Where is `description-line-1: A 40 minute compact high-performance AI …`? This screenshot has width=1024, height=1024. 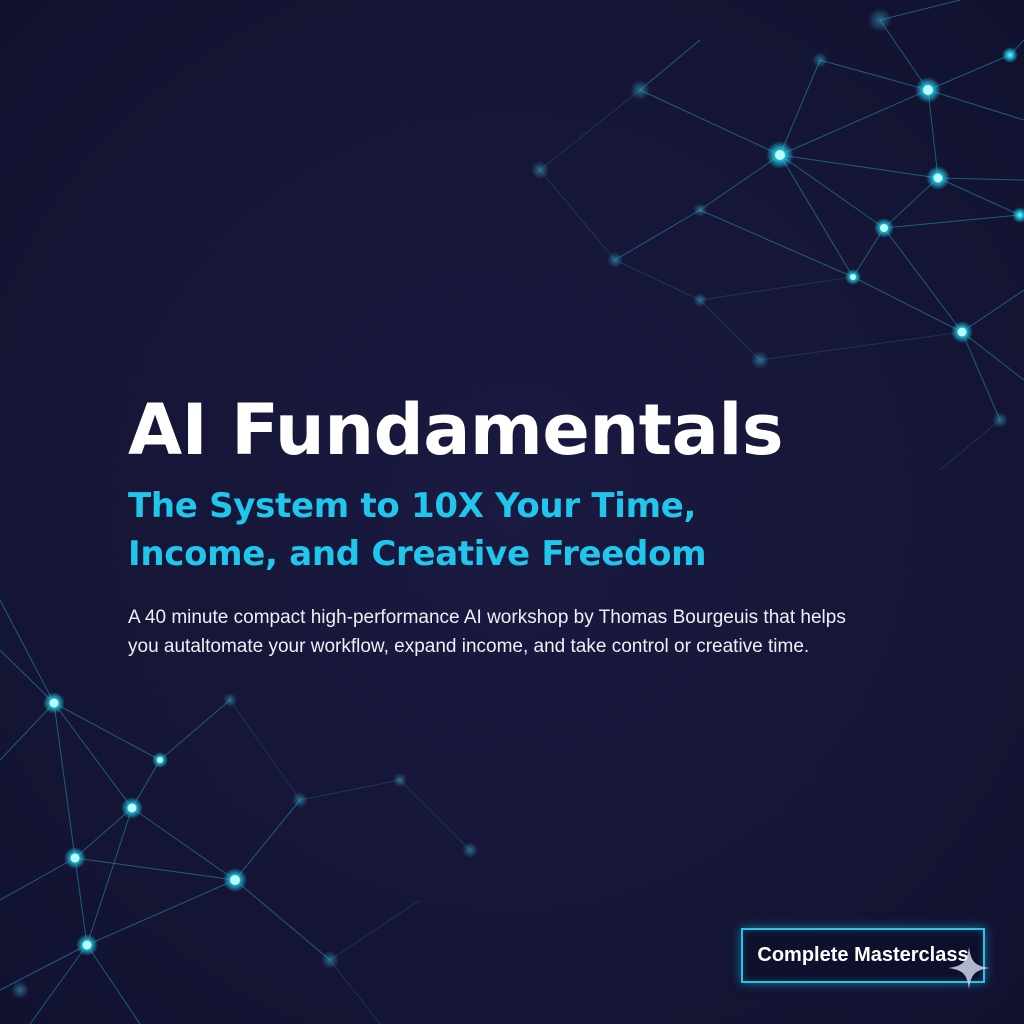
description-line-1: A 40 minute compact high-performance AI … is located at coordinates (487, 617).